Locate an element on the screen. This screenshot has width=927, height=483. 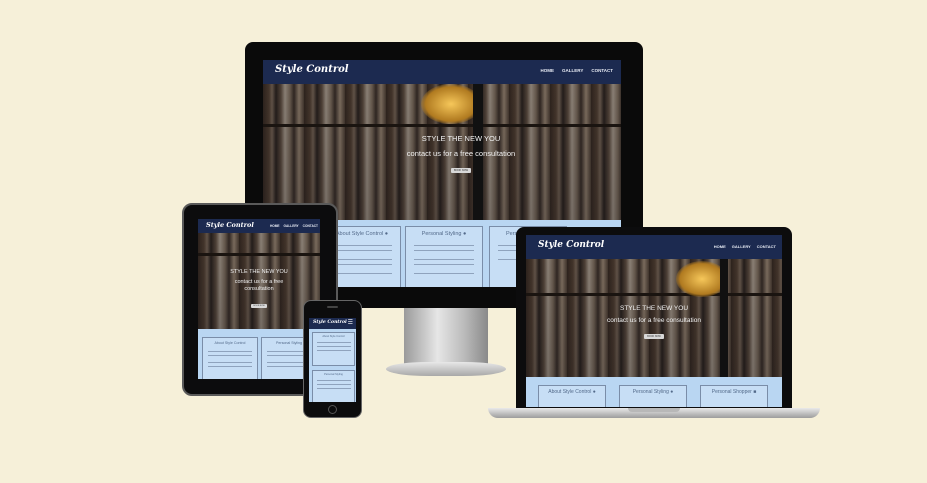
tablet-nav-home: HOME is located at coordinates (275, 226).